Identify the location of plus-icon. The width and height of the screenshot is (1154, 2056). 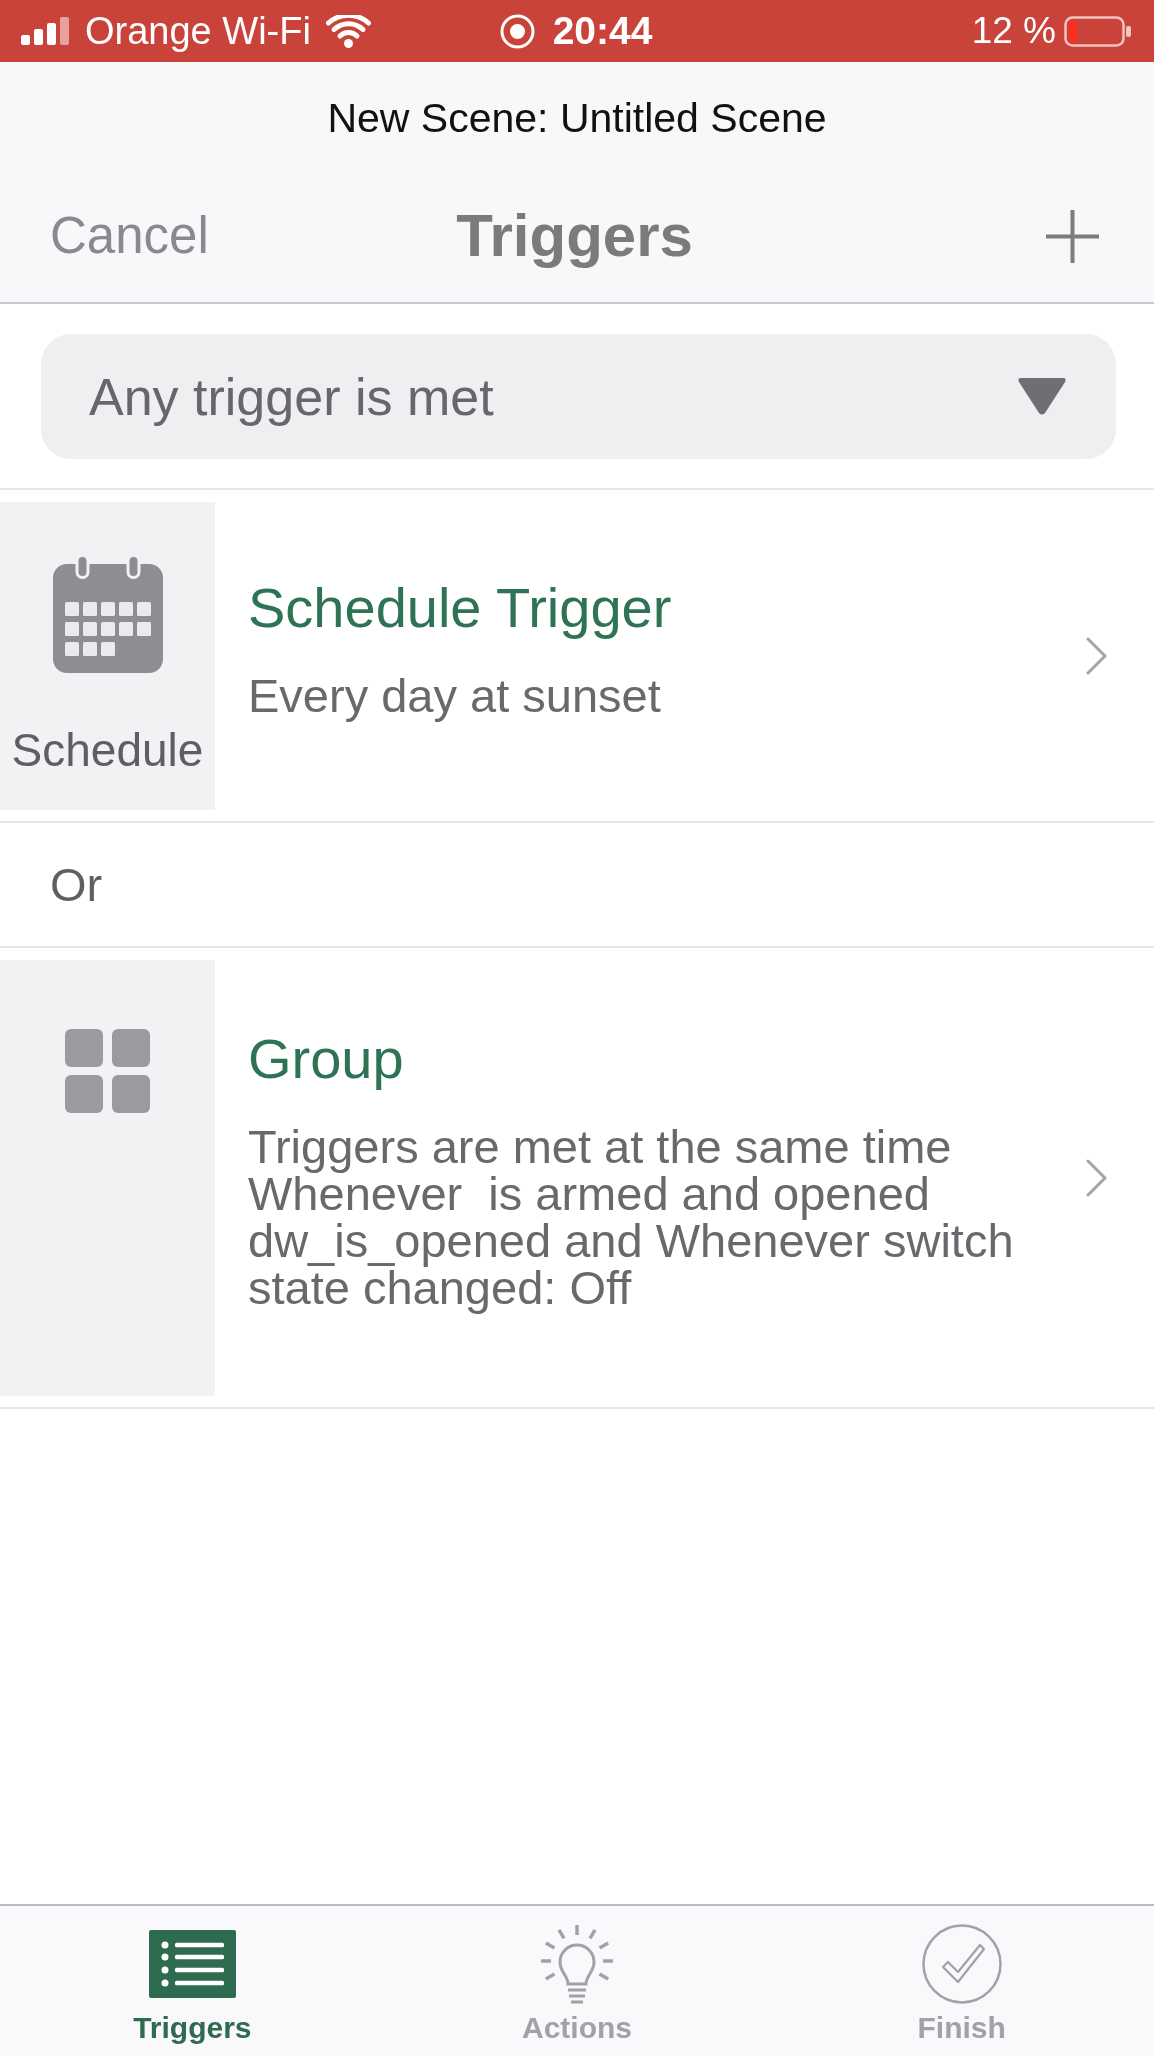
(1072, 236).